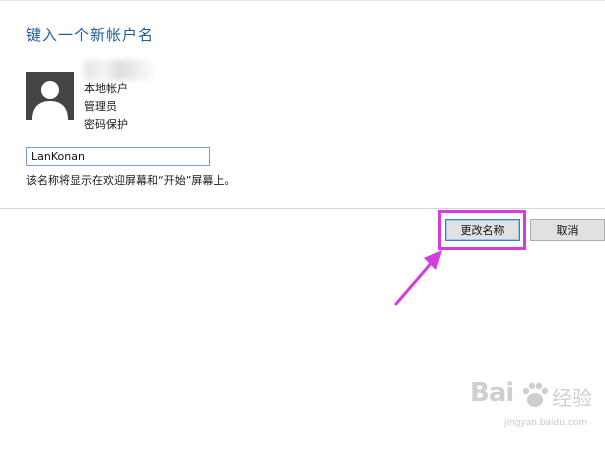  I want to click on top-border, so click(302, 0).